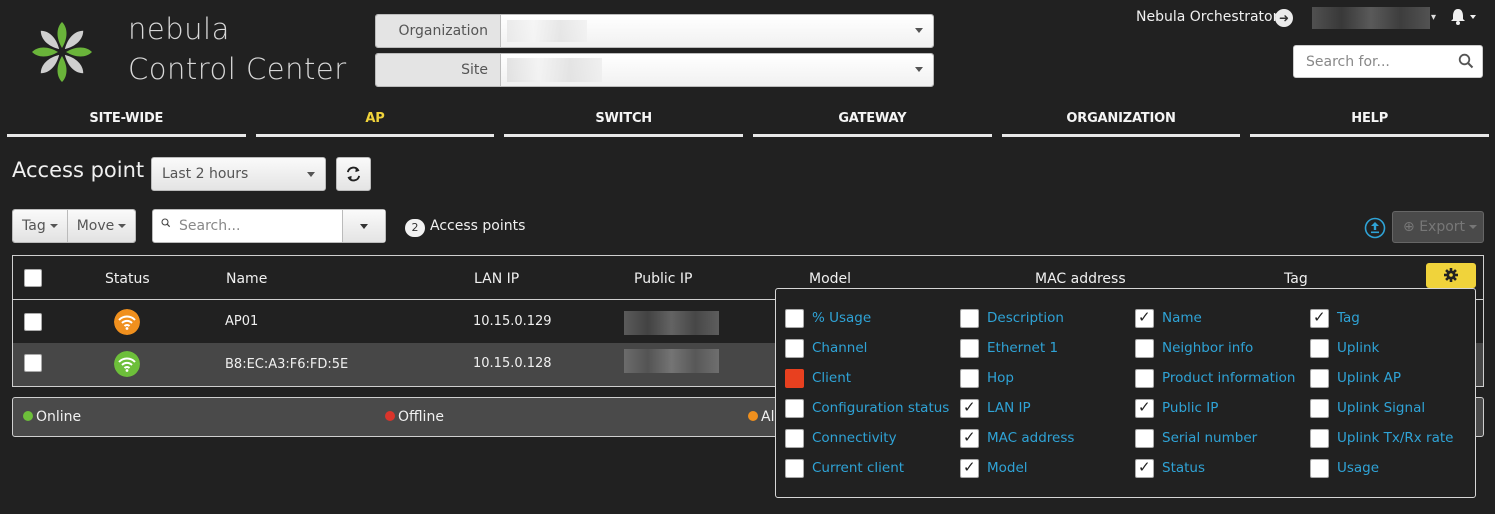 This screenshot has height=514, width=1495. I want to click on option-label: Current client, so click(858, 468).